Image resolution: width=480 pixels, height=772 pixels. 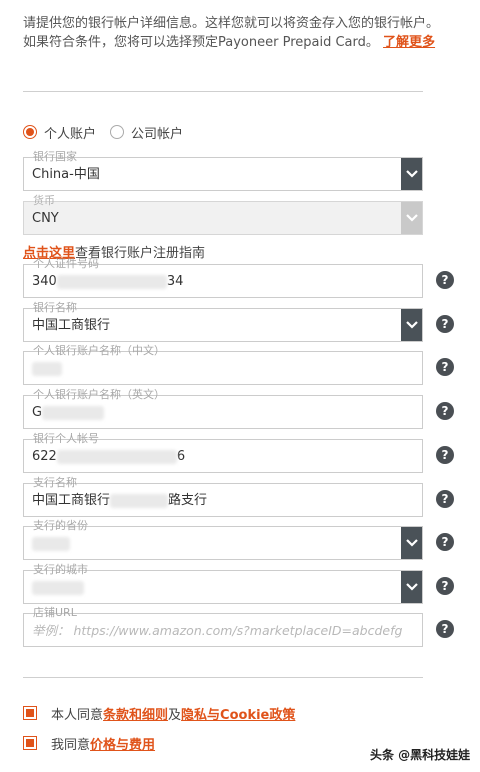 What do you see at coordinates (223, 278) in the screenshot?
I see `id-number-input: 个人证件号码 340 34` at bounding box center [223, 278].